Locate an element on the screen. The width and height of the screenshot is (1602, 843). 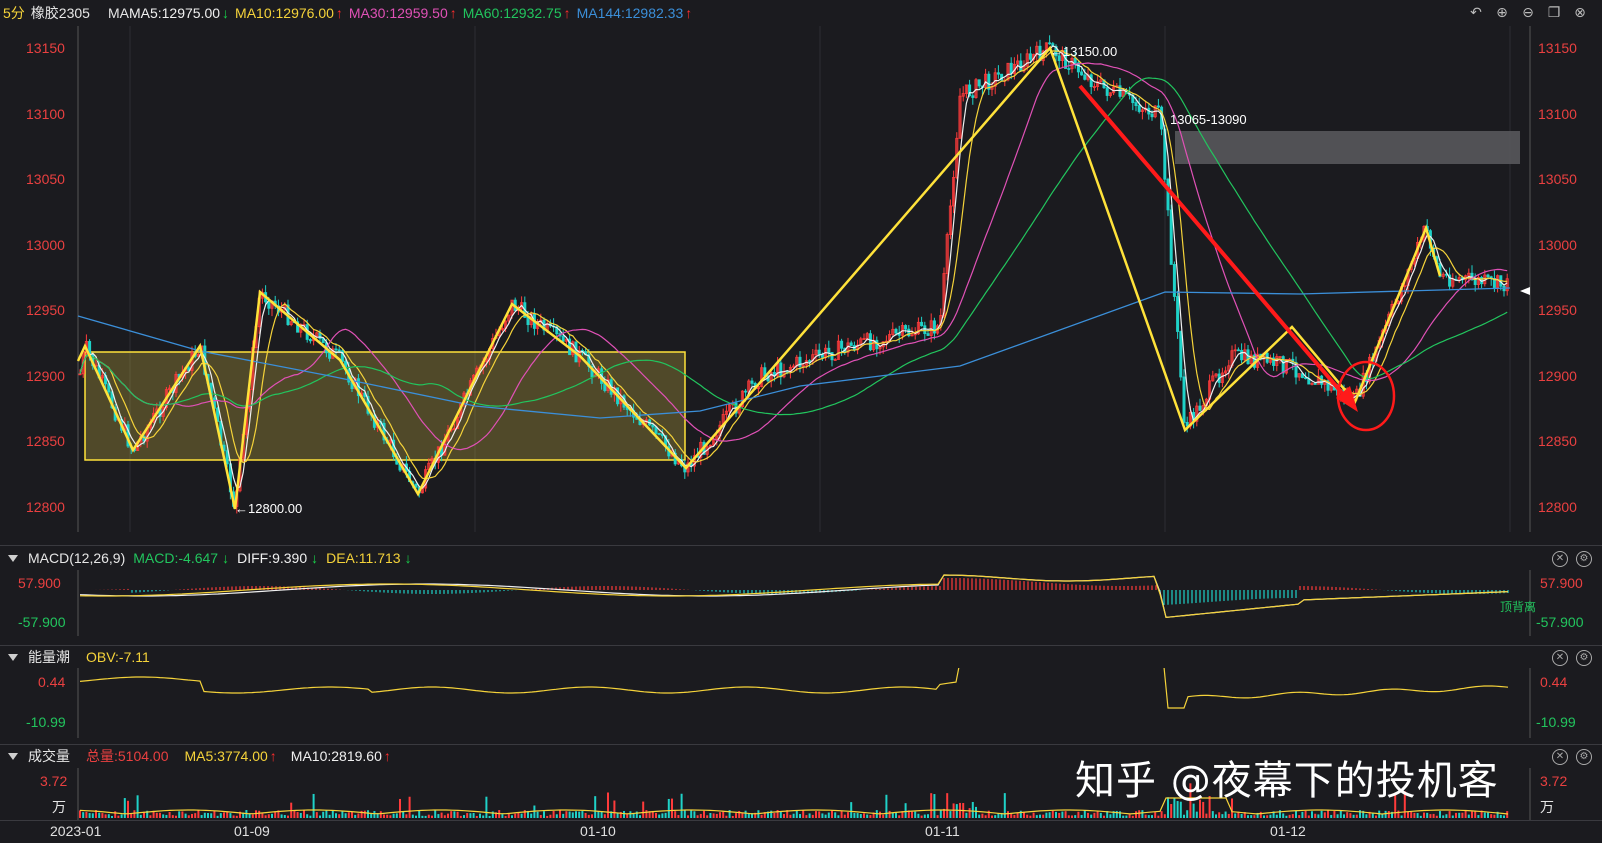
obv-title: 能量潮 is located at coordinates (49, 657).